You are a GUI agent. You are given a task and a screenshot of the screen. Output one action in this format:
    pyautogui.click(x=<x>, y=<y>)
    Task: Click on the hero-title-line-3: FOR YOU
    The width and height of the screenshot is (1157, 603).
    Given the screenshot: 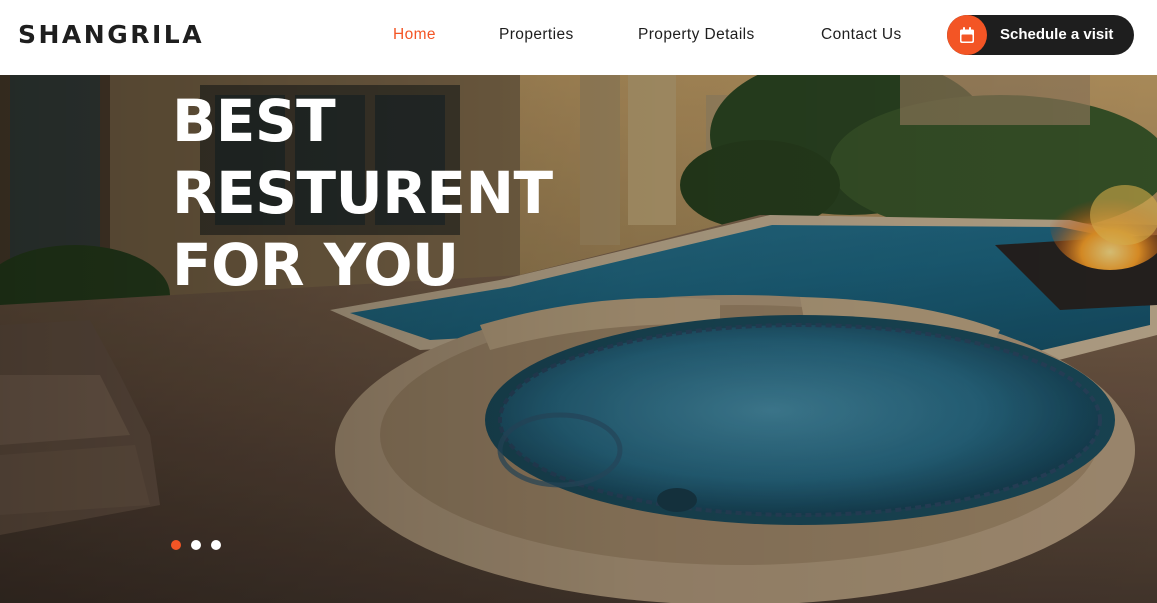 What is the action you would take?
    pyautogui.click(x=315, y=265)
    